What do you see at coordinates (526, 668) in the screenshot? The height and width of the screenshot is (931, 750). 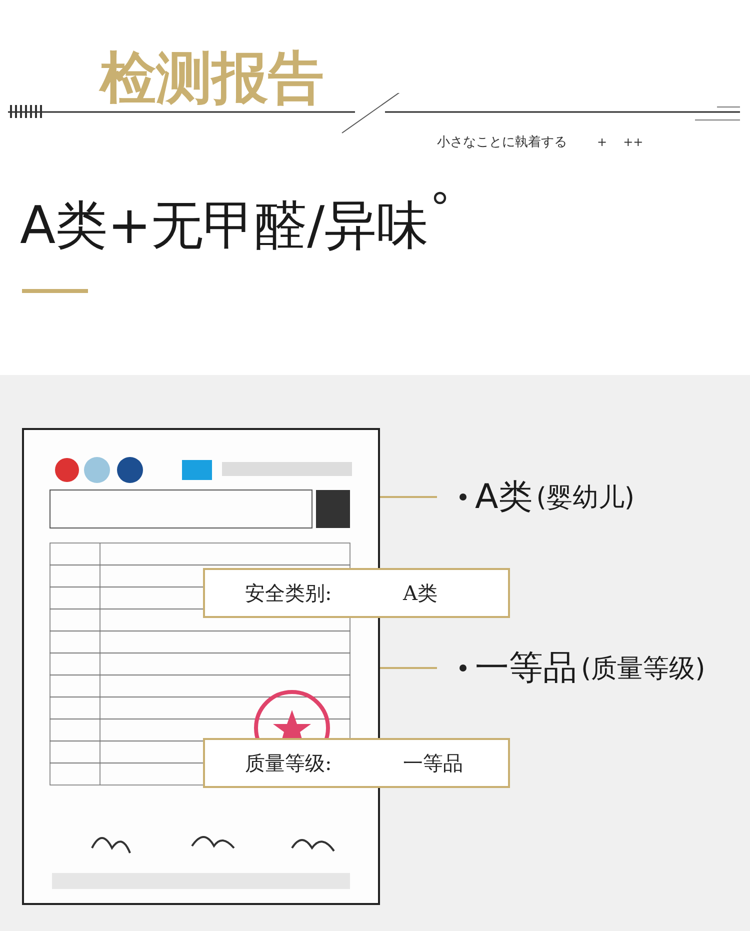 I see `feature-text: 一等品` at bounding box center [526, 668].